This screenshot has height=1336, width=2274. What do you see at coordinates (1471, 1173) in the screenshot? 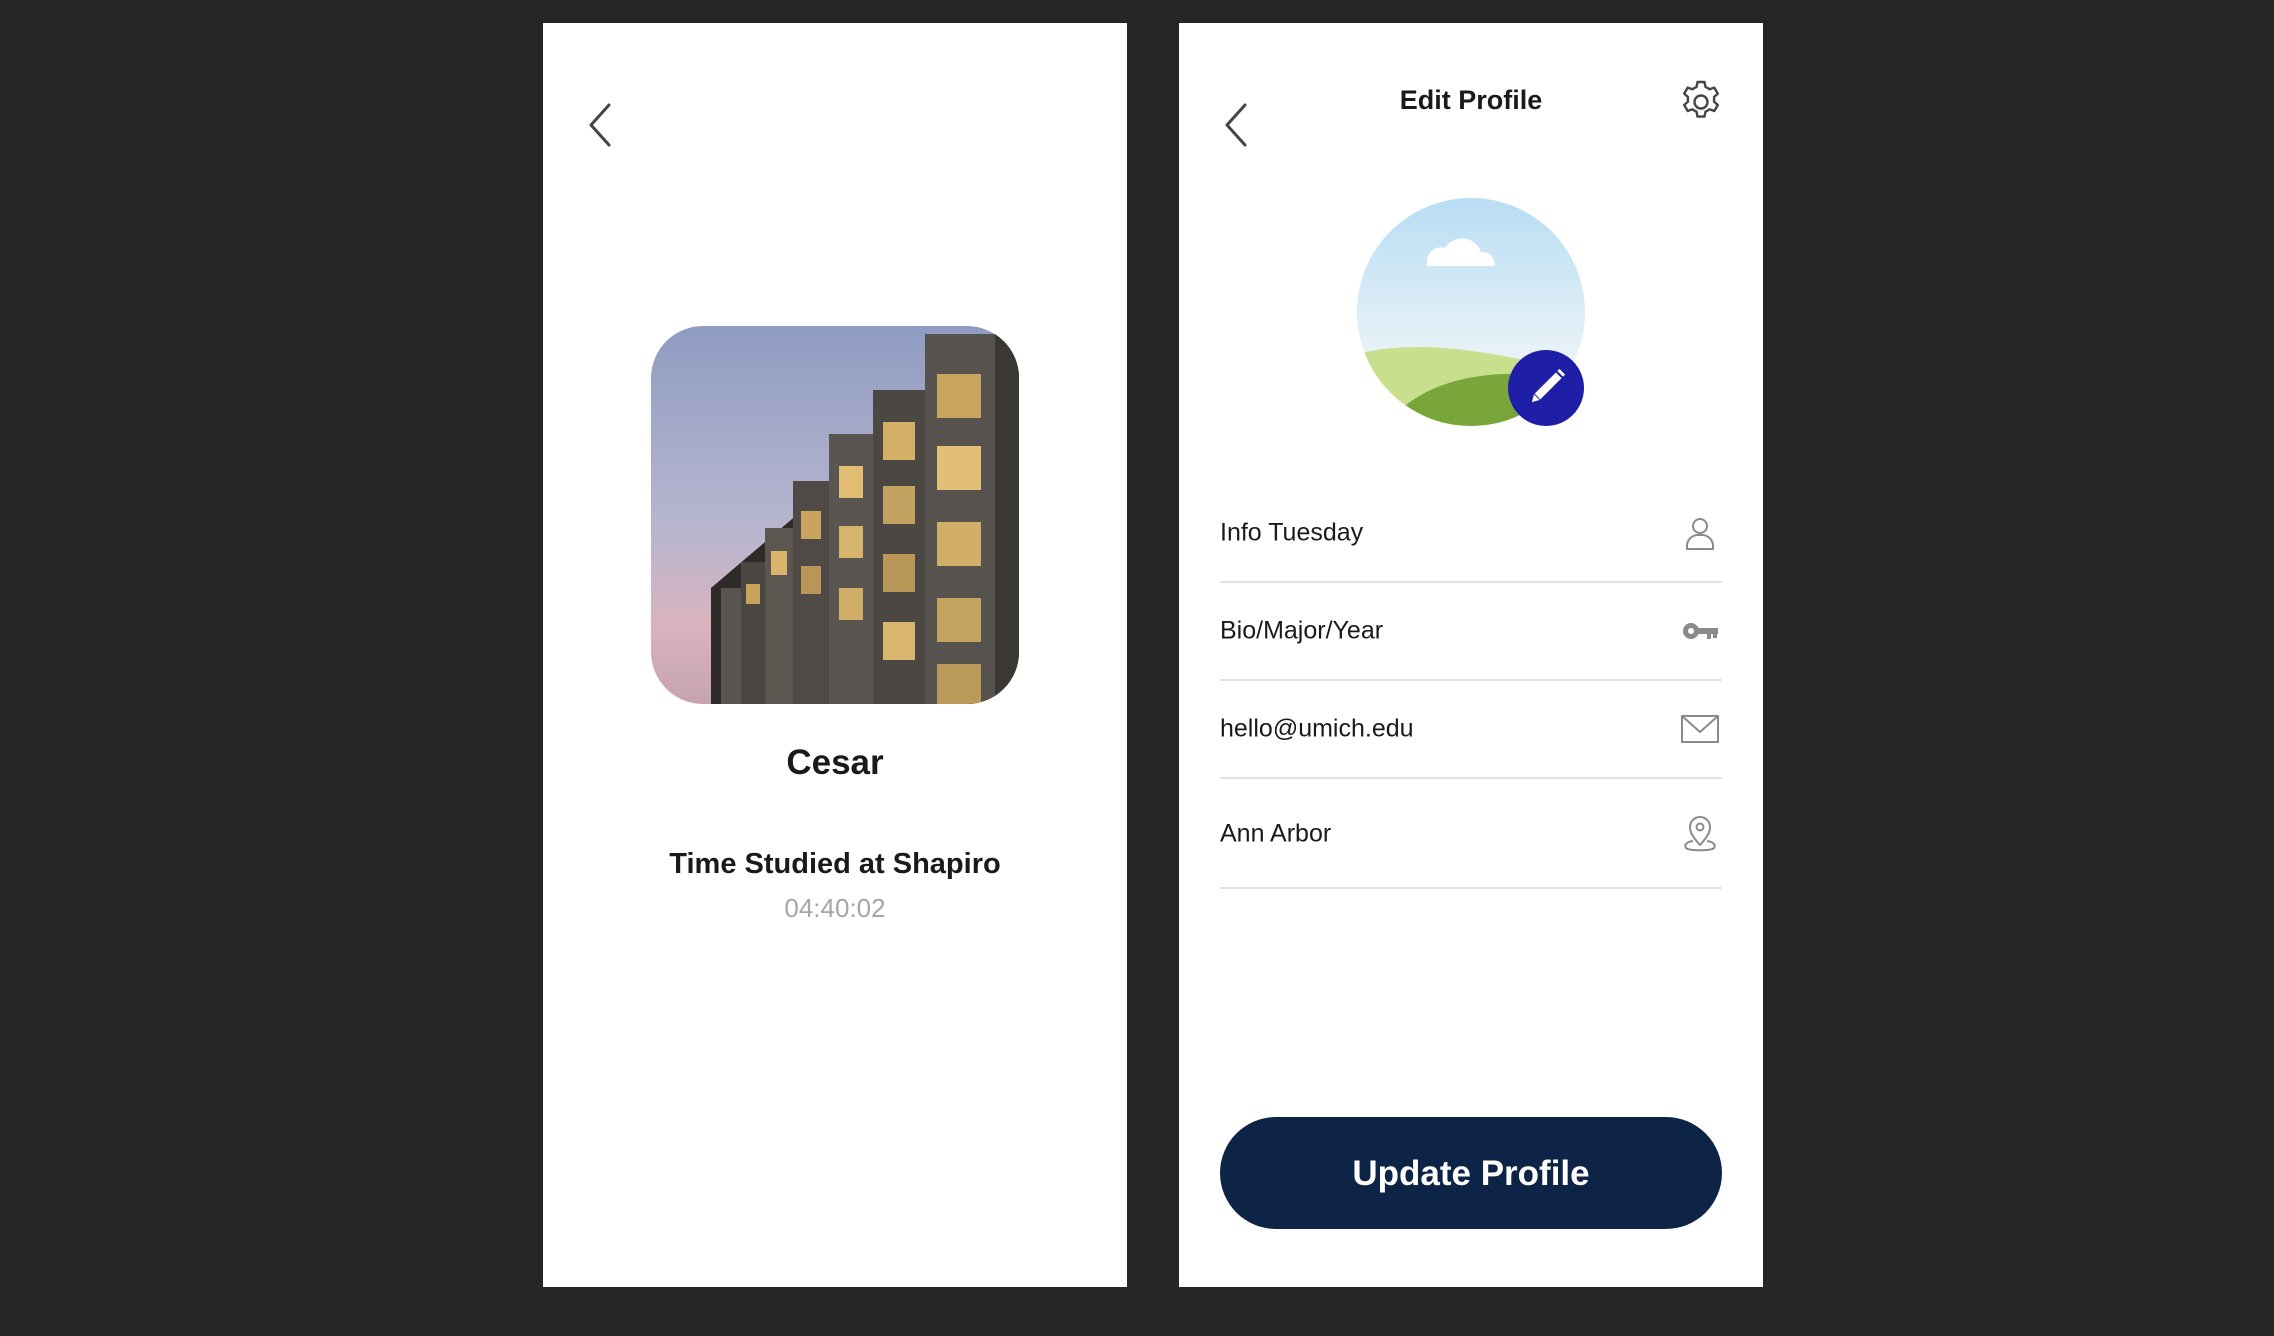
I see `update-profile-button: Update Profile` at bounding box center [1471, 1173].